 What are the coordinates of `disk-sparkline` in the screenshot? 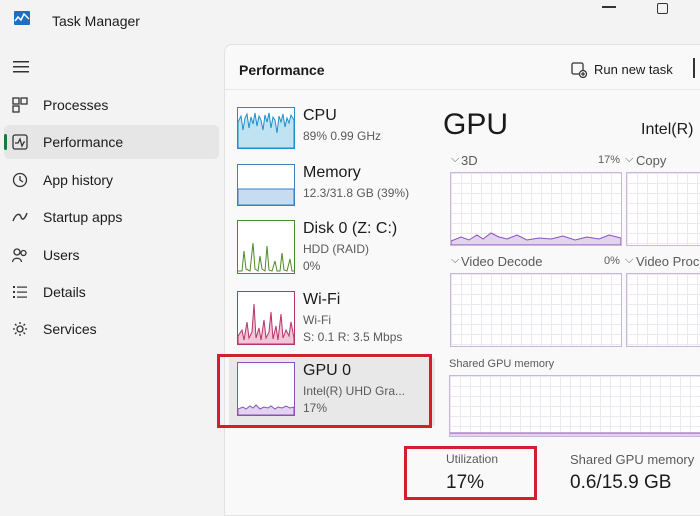 It's located at (266, 257).